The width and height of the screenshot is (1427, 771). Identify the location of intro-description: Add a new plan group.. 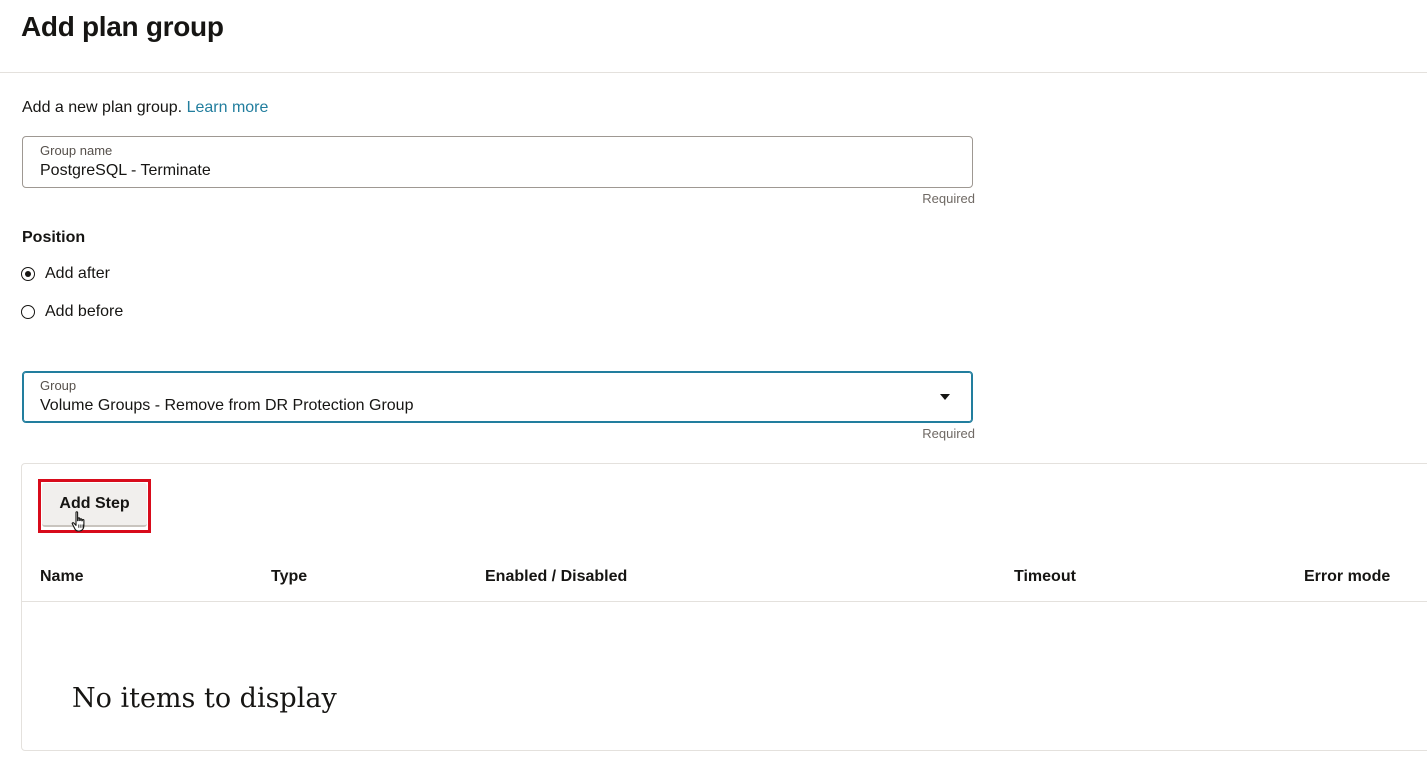
(102, 107).